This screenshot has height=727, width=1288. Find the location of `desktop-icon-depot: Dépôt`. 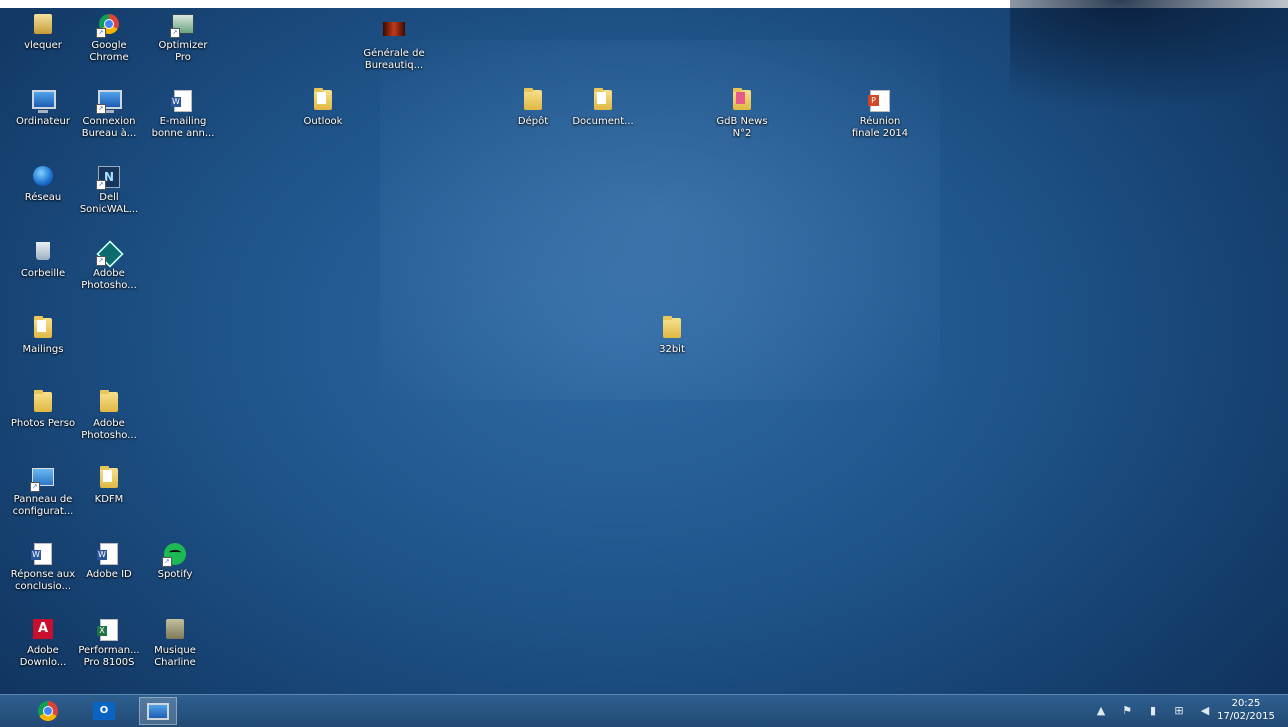

desktop-icon-depot: Dépôt is located at coordinates (533, 108).